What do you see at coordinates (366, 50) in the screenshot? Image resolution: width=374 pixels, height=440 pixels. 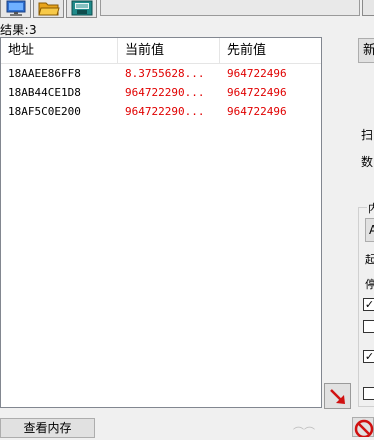 I see `first-scan-button: 新` at bounding box center [366, 50].